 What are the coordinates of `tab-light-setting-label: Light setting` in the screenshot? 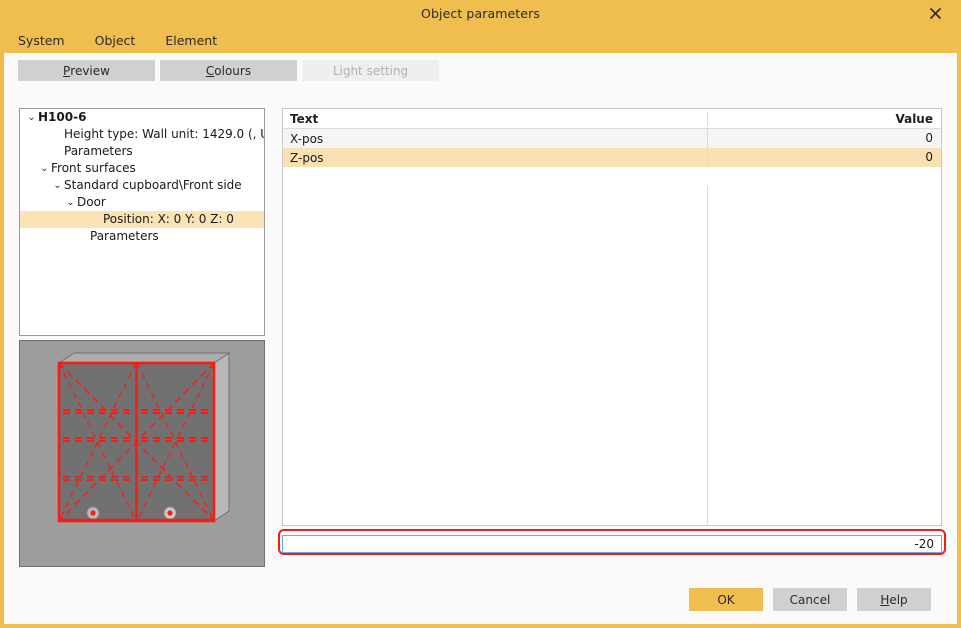 It's located at (370, 70).